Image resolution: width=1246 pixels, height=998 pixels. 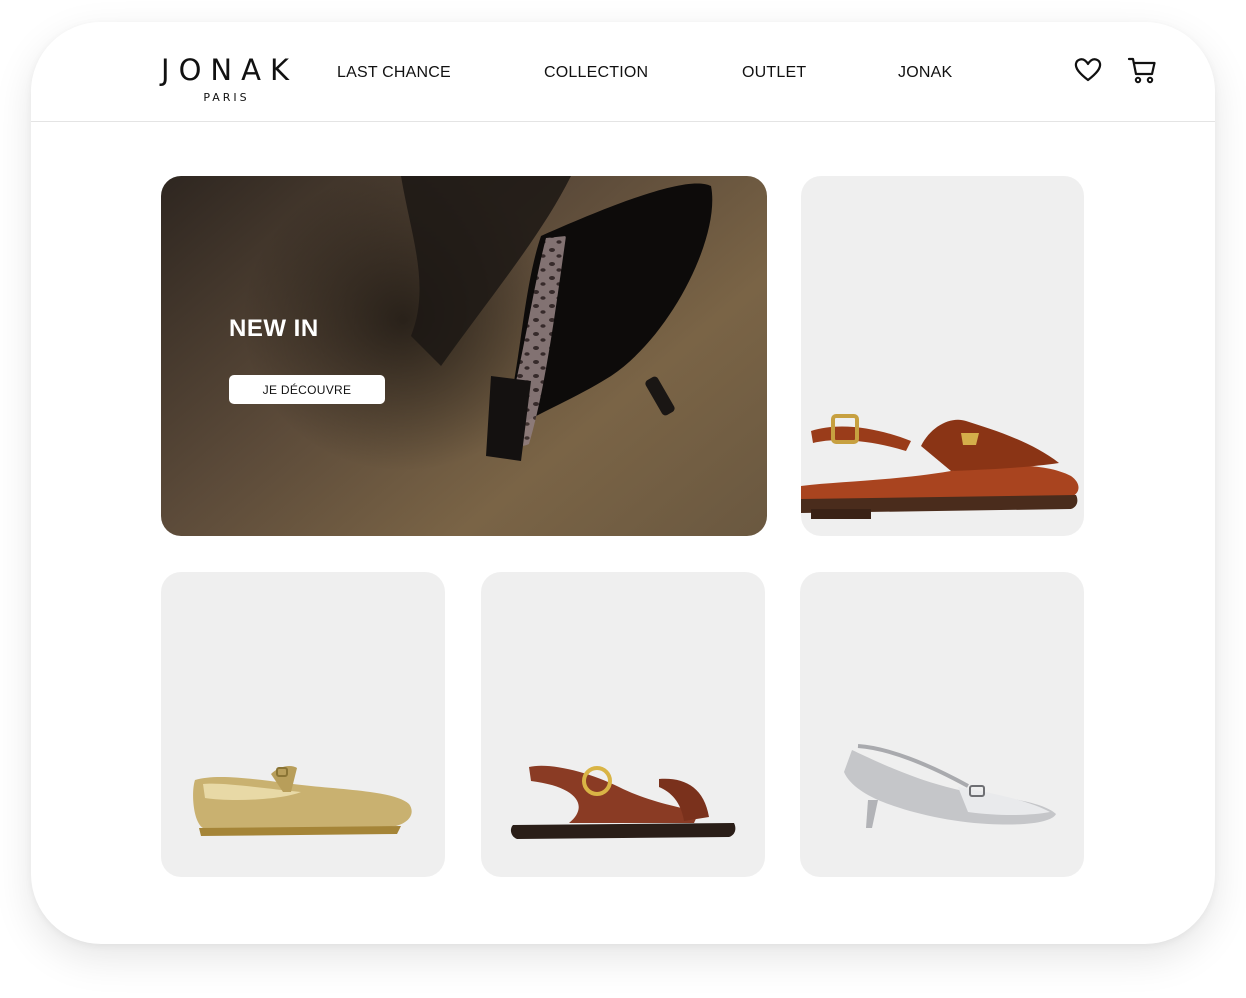 What do you see at coordinates (274, 328) in the screenshot?
I see `hero-title: NEW IN` at bounding box center [274, 328].